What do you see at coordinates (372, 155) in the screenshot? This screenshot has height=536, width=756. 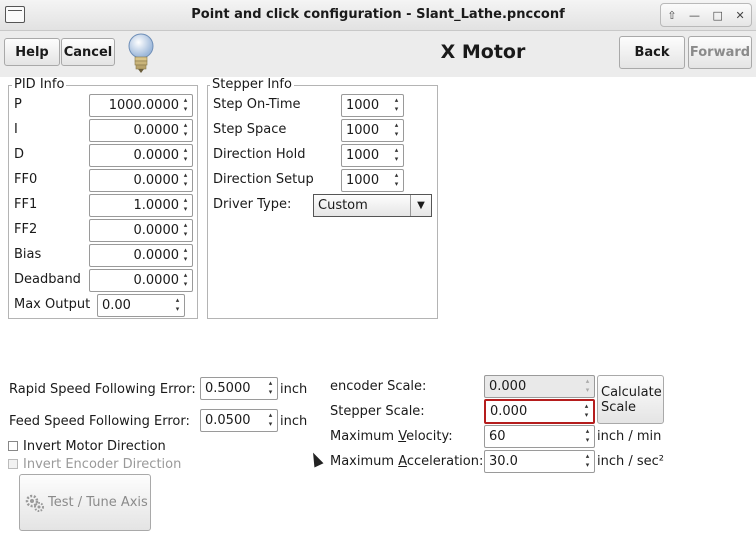 I see `direction-hold-spin: 1000 ▴ ▾` at bounding box center [372, 155].